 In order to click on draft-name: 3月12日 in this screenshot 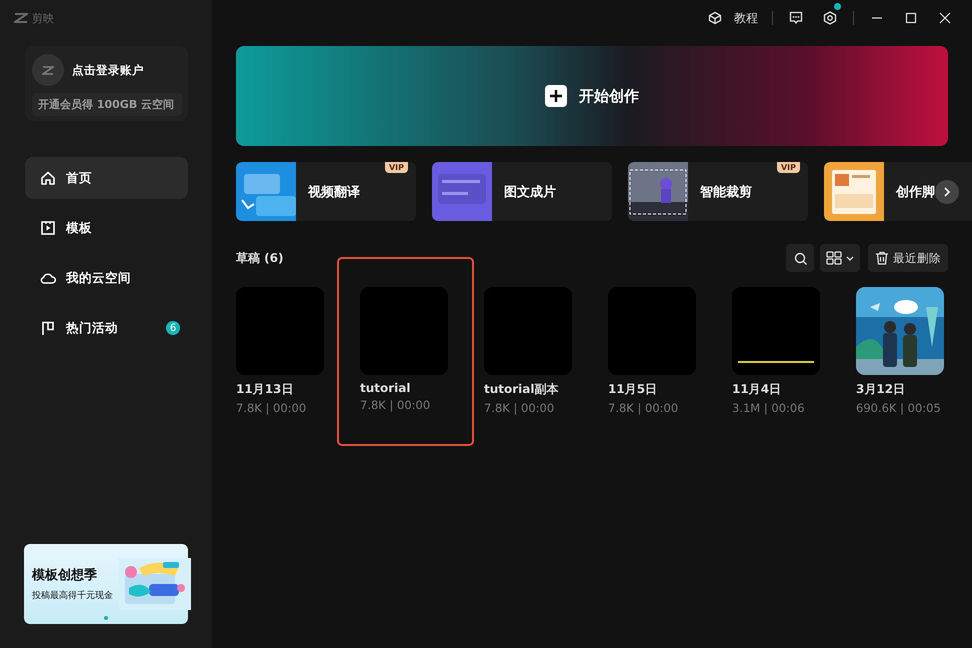, I will do `click(881, 389)`.